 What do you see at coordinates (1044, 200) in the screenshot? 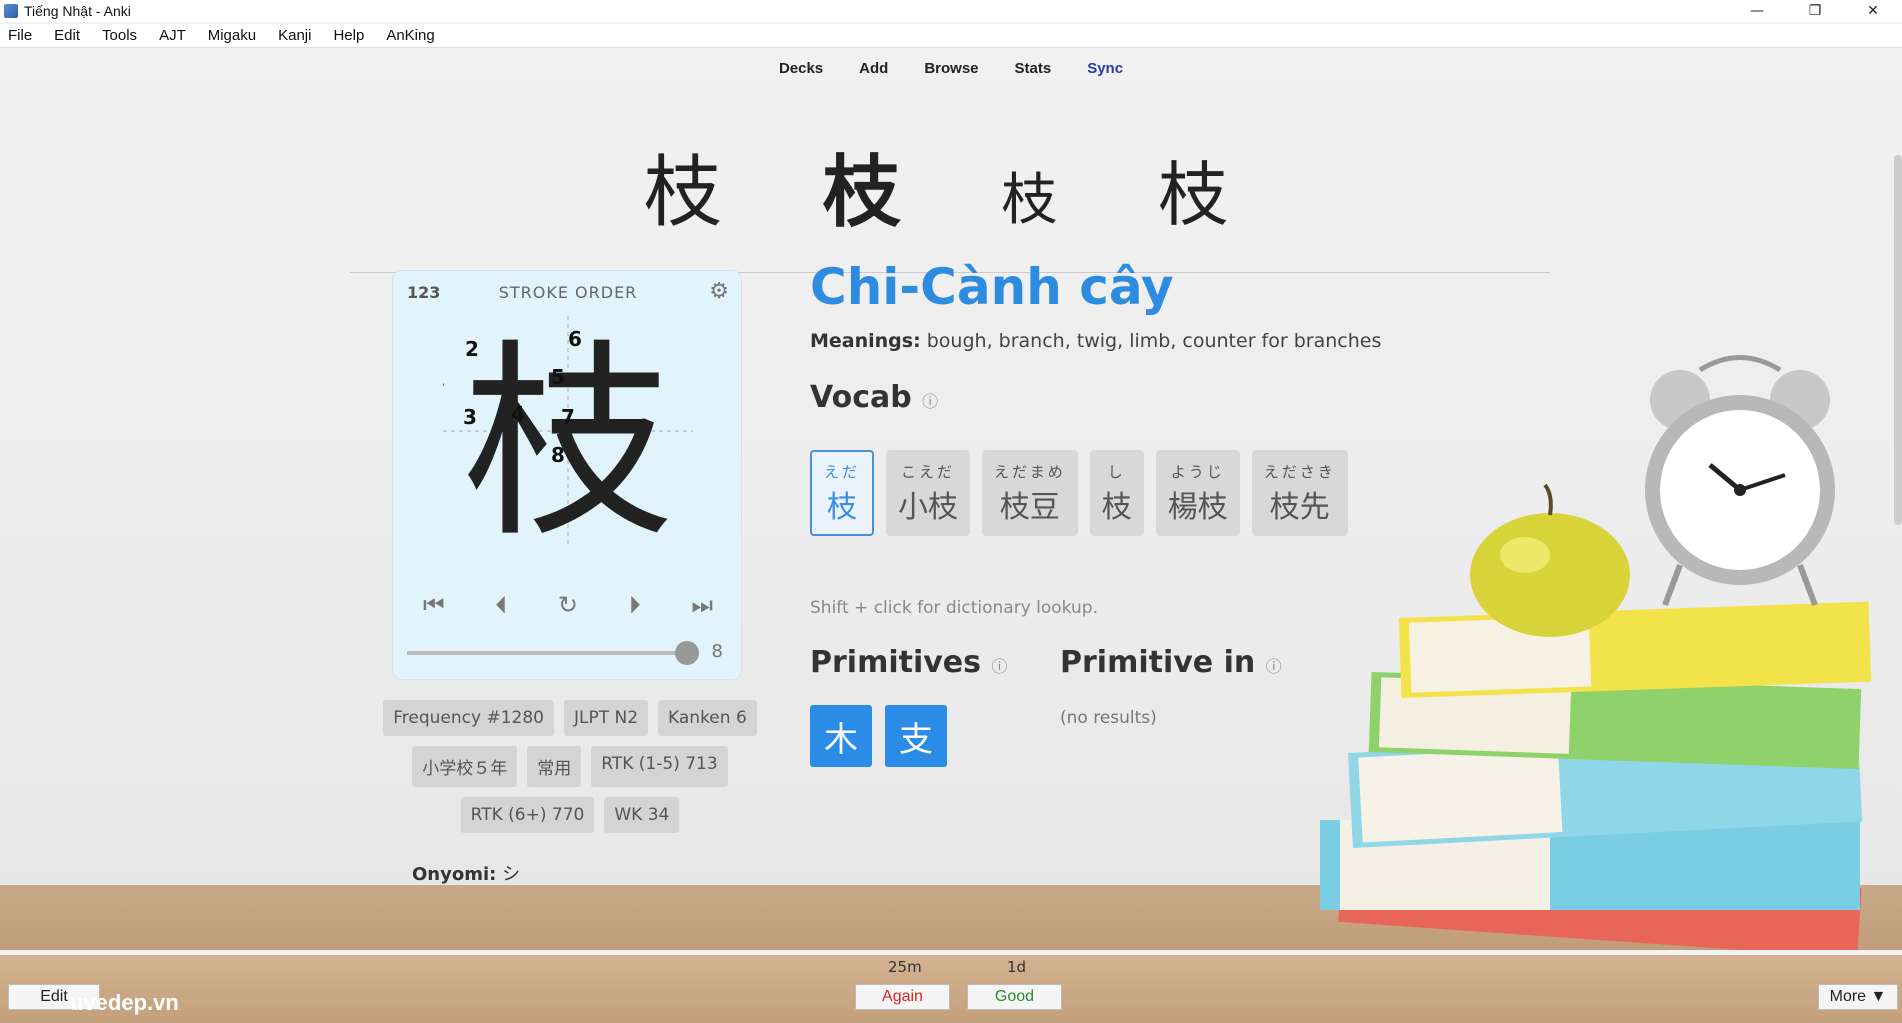
I see `kanji-sample-brush: 枝` at bounding box center [1044, 200].